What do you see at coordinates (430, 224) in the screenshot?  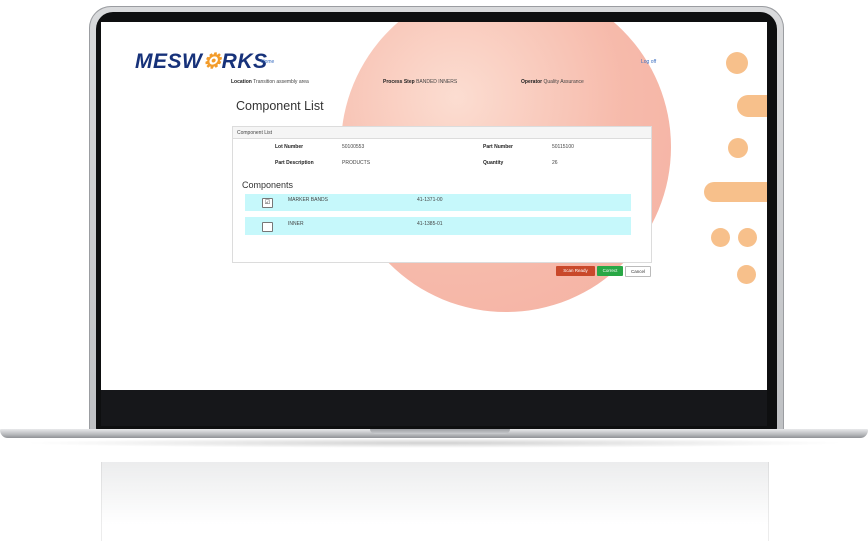 I see `component-code: 41-1385-01` at bounding box center [430, 224].